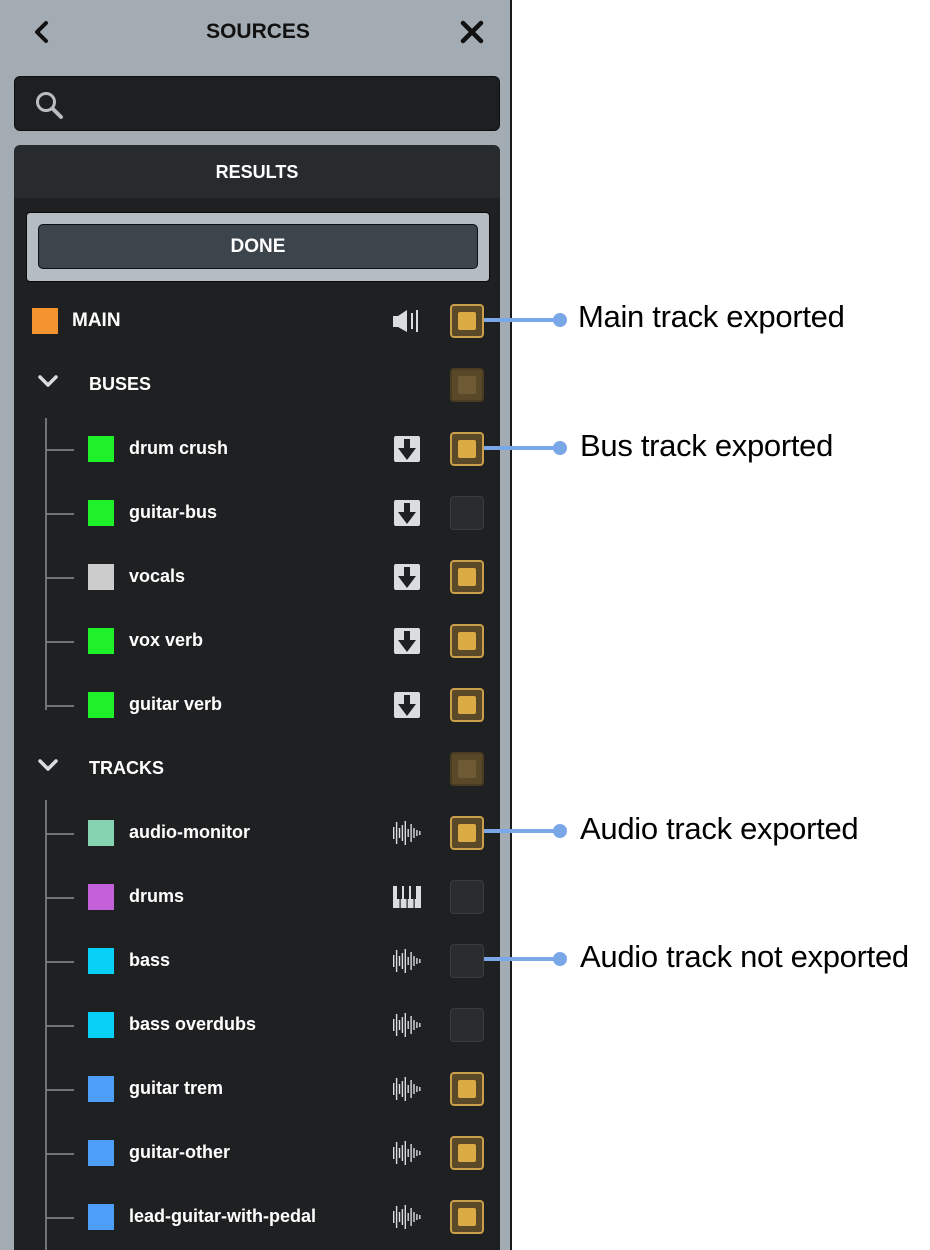  I want to click on callout-dot-main, so click(560, 320).